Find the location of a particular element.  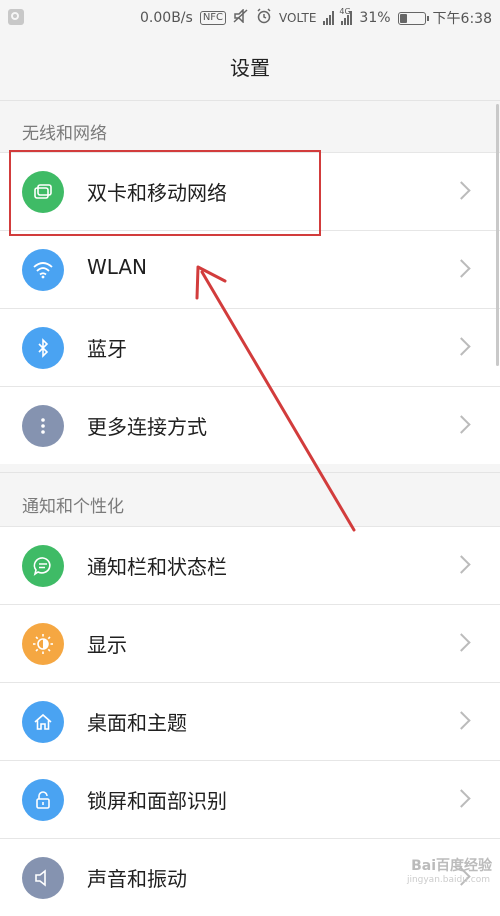

watermark-url: jingyan.baidu.com is located at coordinates (448, 880).